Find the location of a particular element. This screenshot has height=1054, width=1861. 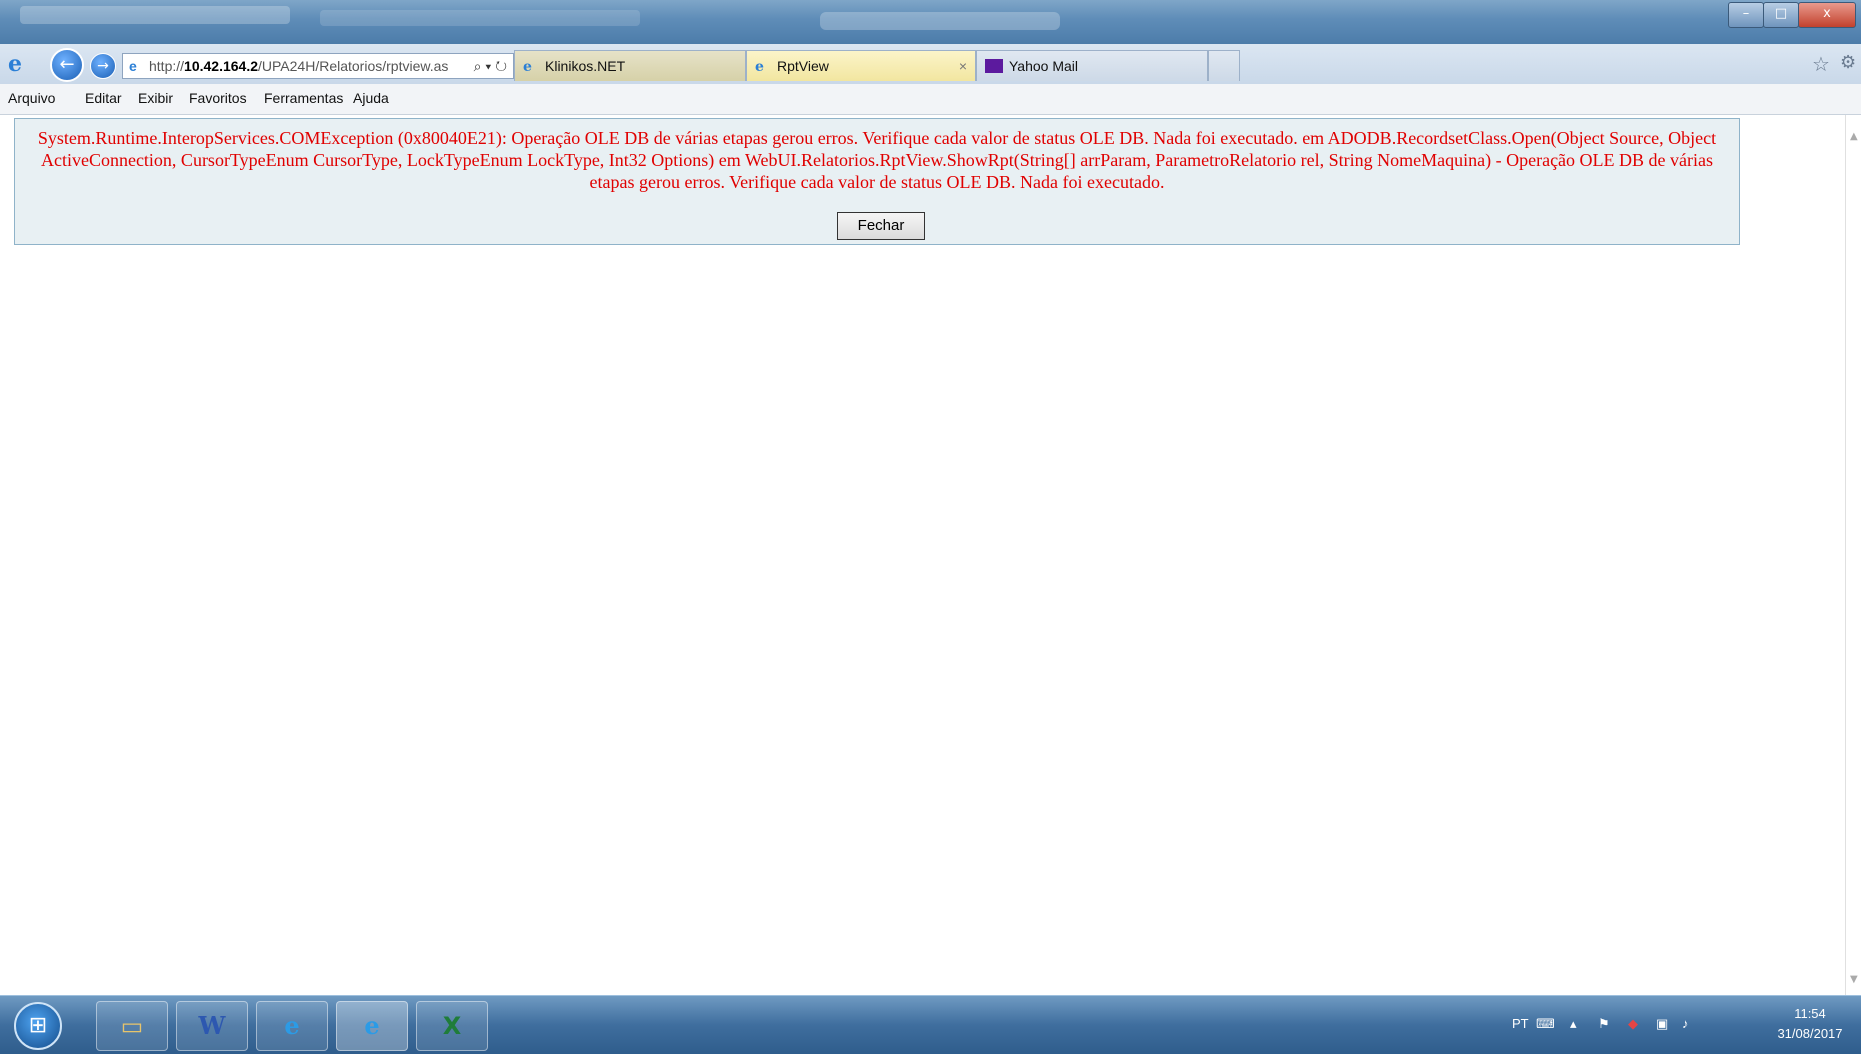

show-hidden-icons: ▴ is located at coordinates (1573, 1024).